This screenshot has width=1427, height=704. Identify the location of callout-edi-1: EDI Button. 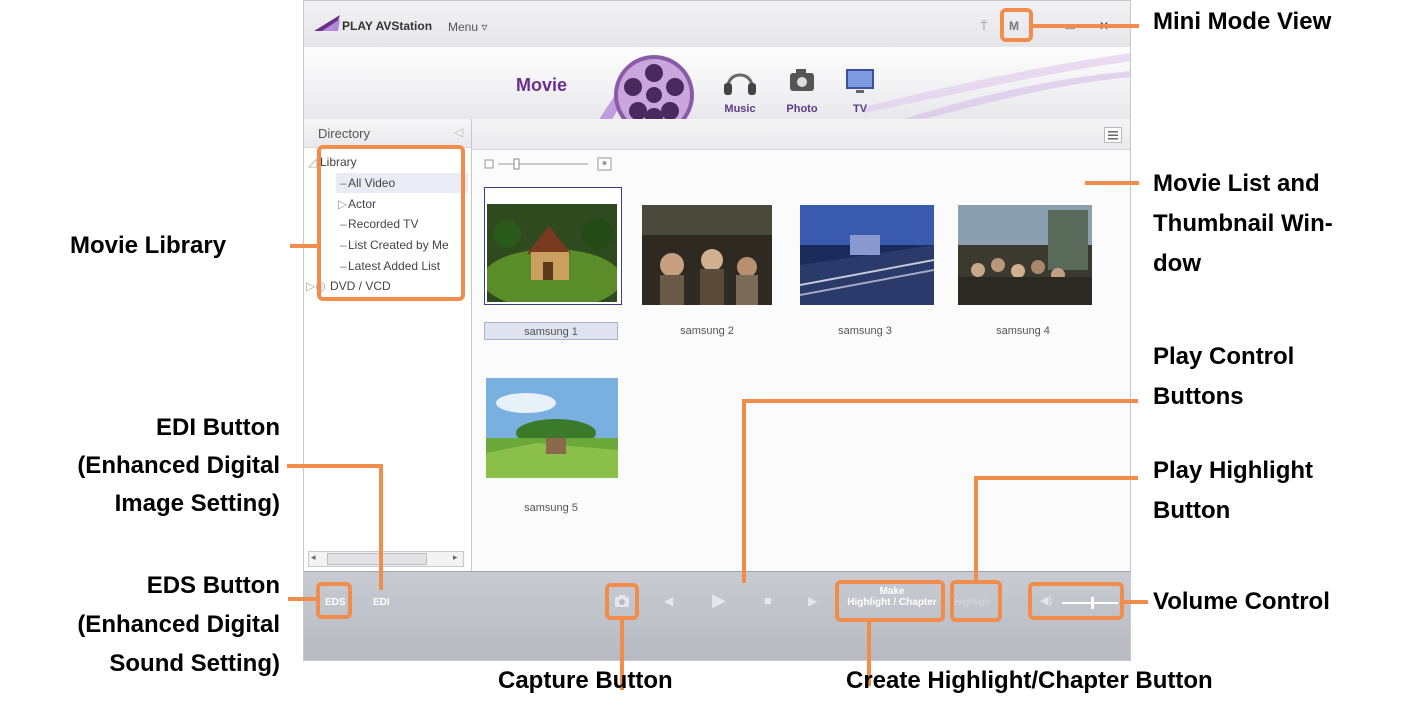
(218, 427).